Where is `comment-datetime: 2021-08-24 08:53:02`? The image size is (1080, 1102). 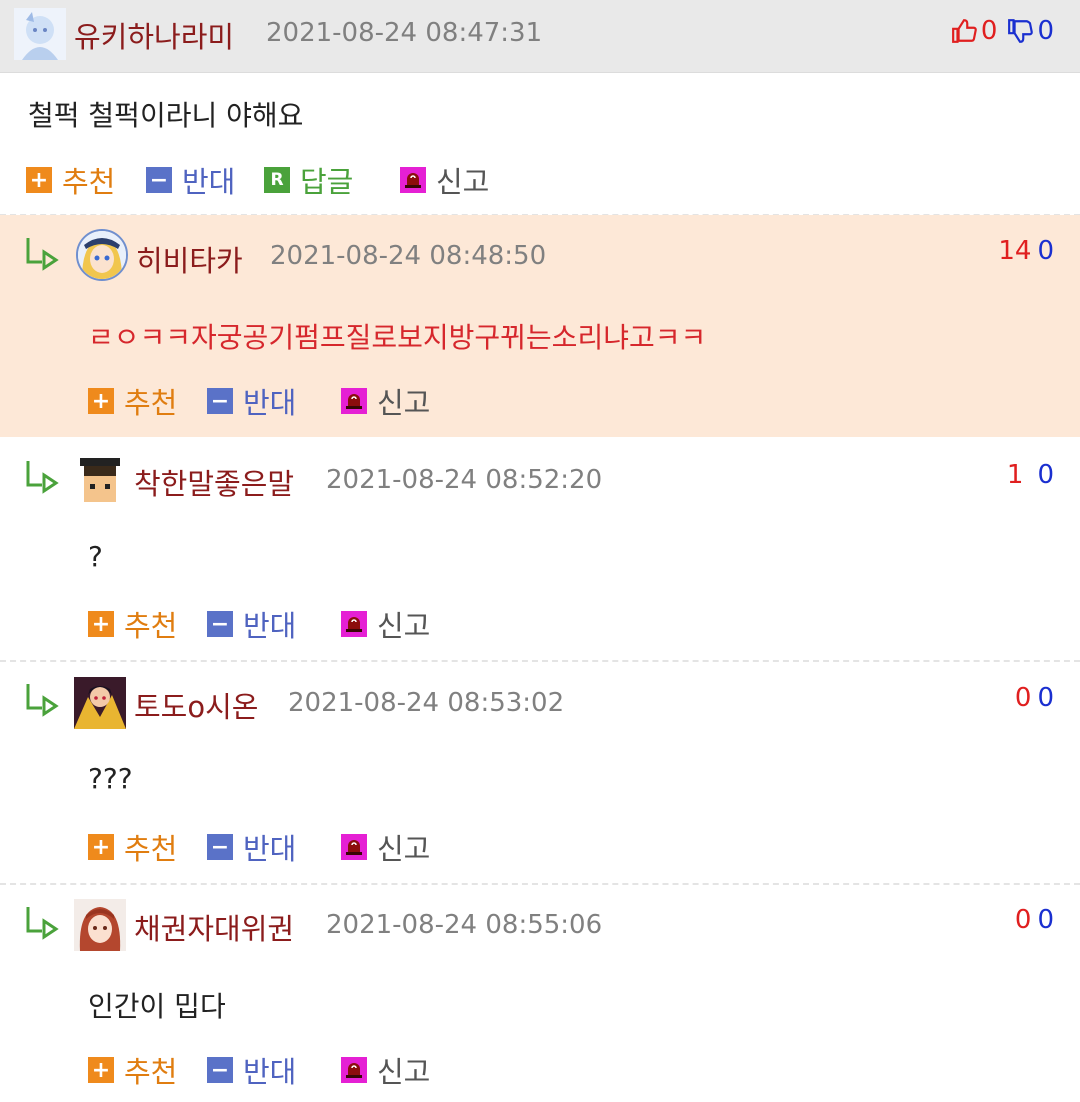 comment-datetime: 2021-08-24 08:53:02 is located at coordinates (426, 703).